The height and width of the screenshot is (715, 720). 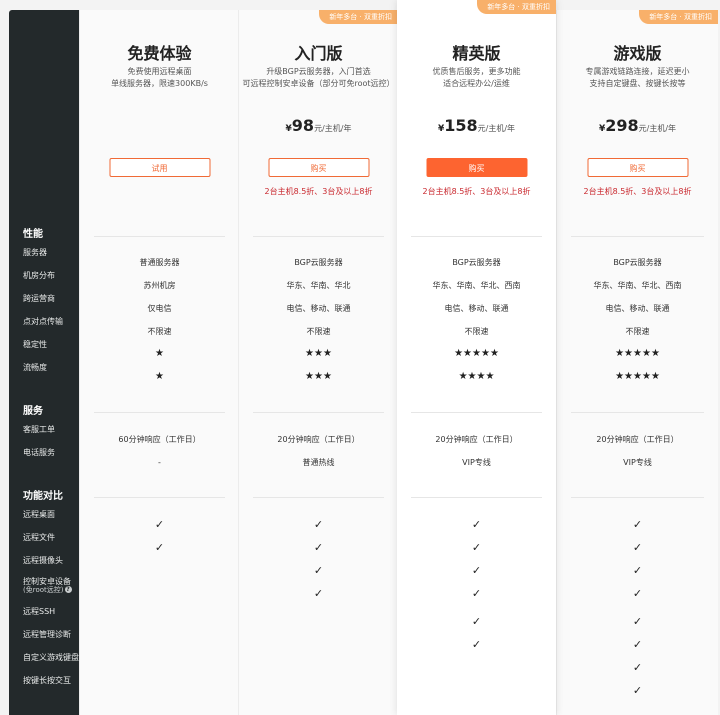 I want to click on row-label-long-press: 按键长按交互, so click(x=47, y=680).